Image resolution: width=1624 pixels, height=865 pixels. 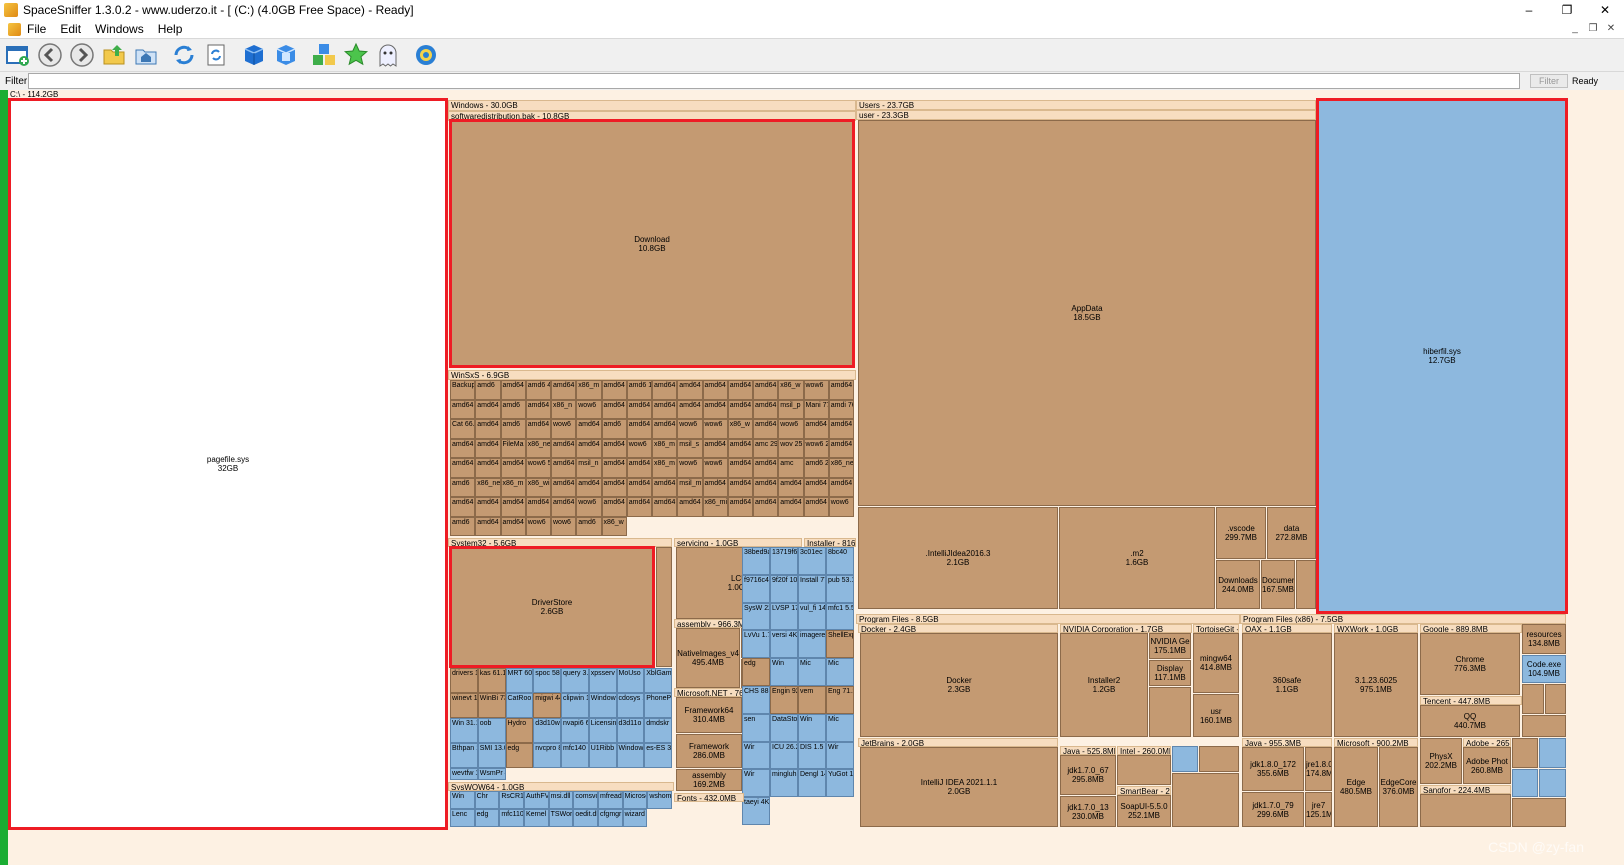 I want to click on appdata-block: AppData 18.5GB, so click(x=1087, y=313).